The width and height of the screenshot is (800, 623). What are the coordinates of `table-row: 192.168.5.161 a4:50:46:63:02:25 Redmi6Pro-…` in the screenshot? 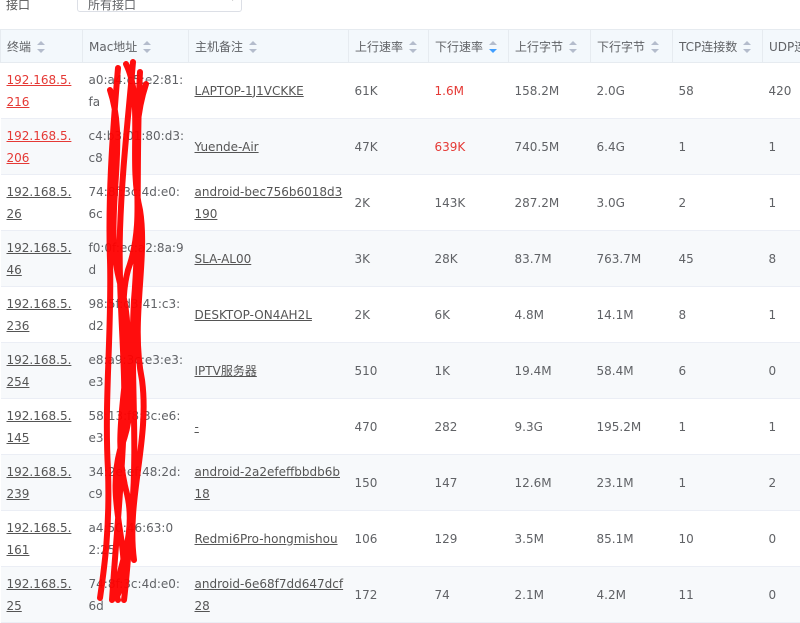 It's located at (400, 539).